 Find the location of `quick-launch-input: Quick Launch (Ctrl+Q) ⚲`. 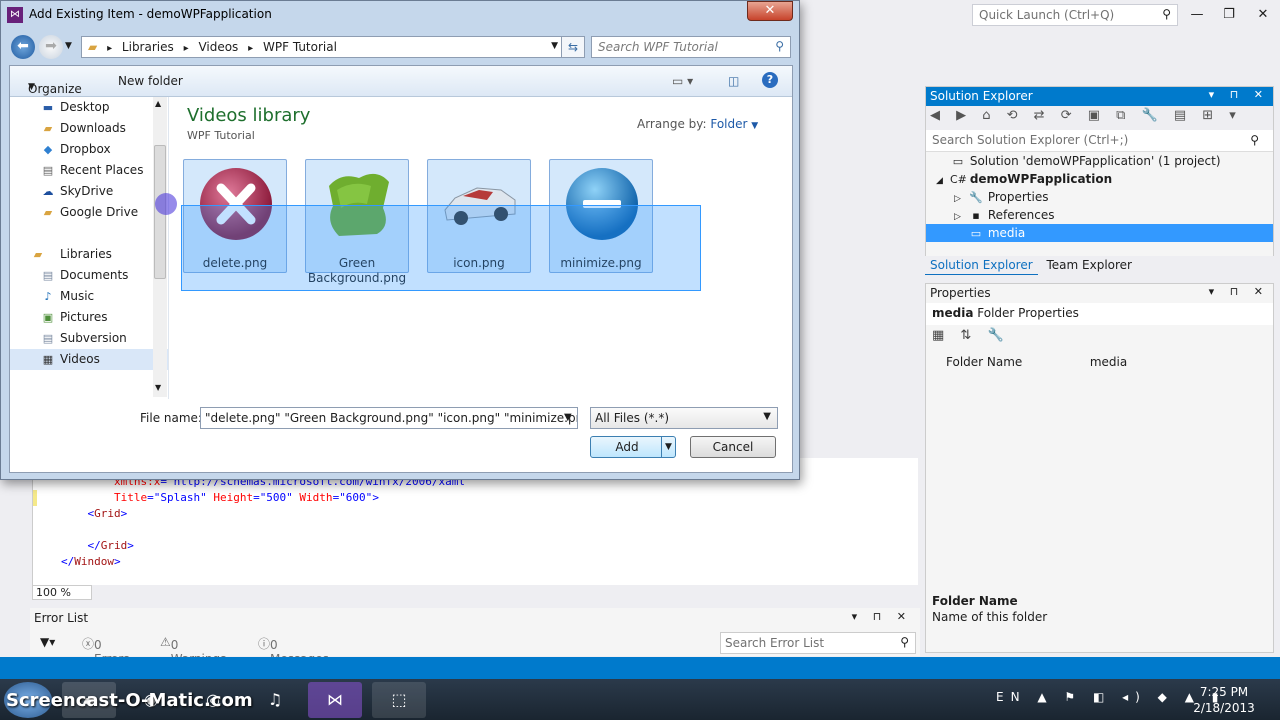

quick-launch-input: Quick Launch (Ctrl+Q) ⚲ is located at coordinates (1075, 15).